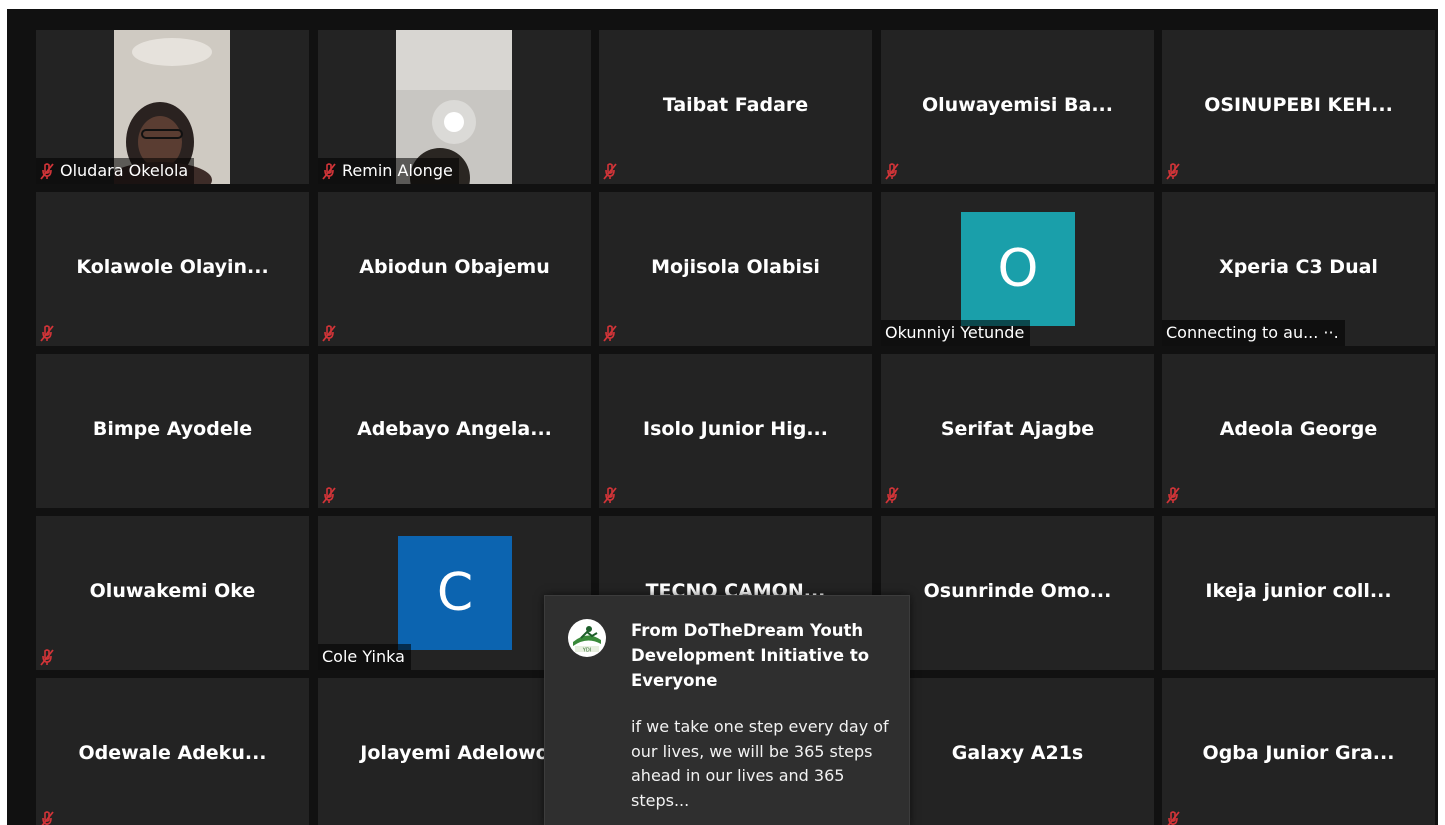 The height and width of the screenshot is (825, 1445). I want to click on participant-tile: Bimpe Ayodele, so click(172, 431).